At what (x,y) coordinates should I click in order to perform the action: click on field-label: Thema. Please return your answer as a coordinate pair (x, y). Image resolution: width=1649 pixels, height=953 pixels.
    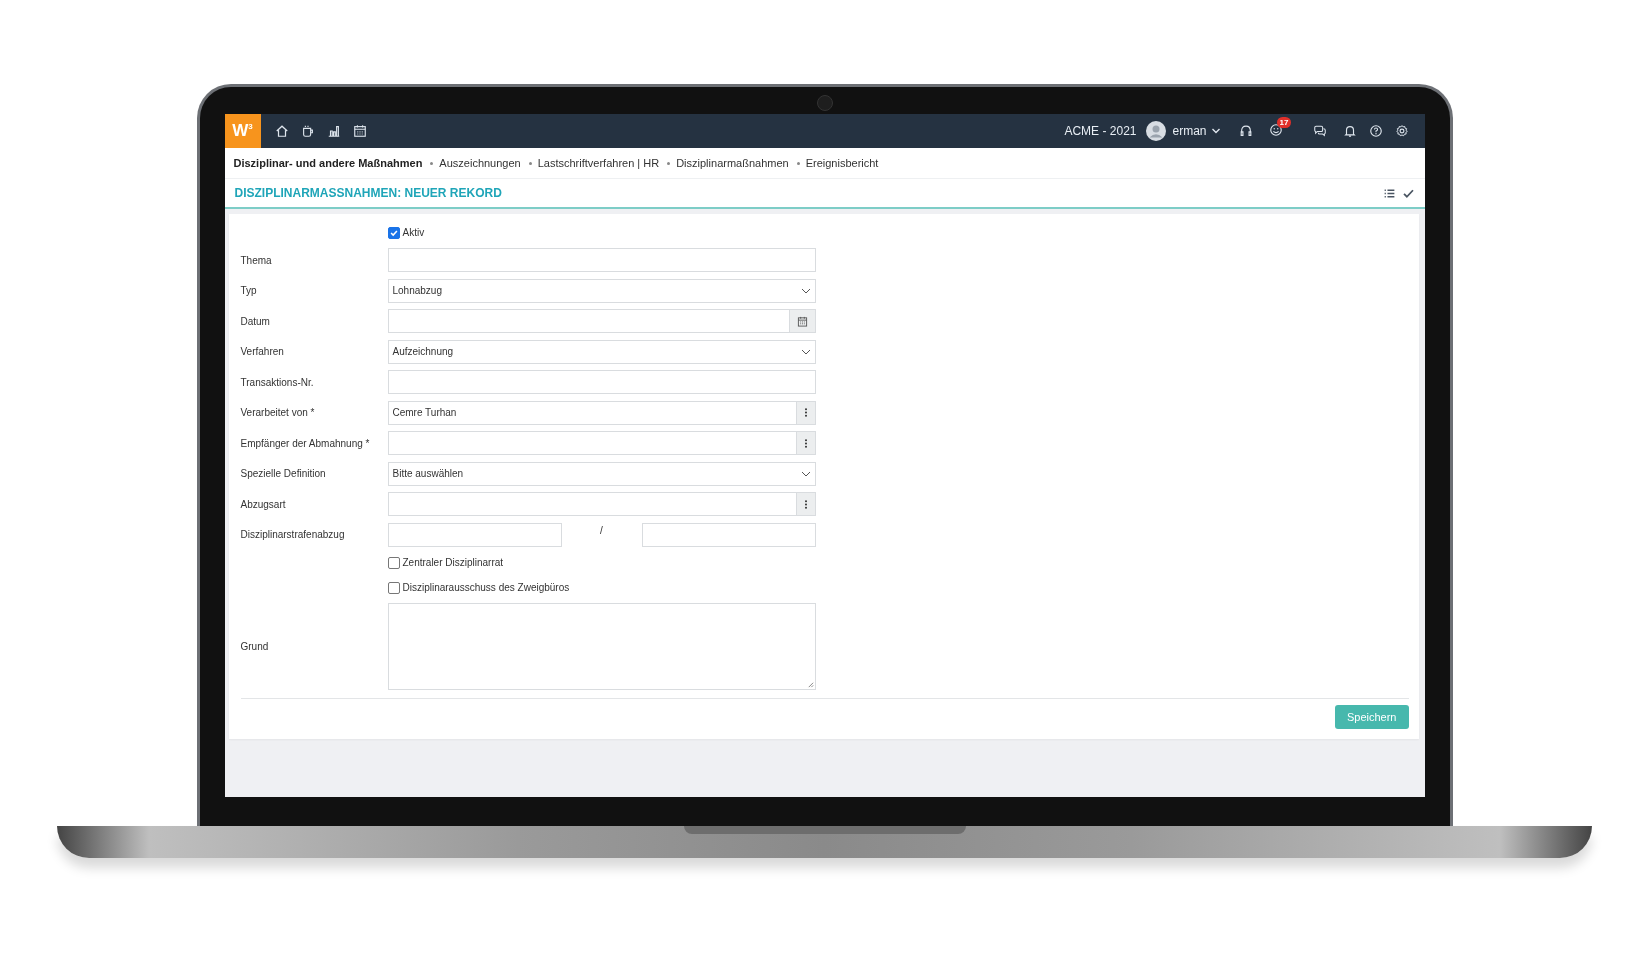
    Looking at the image, I should click on (256, 260).